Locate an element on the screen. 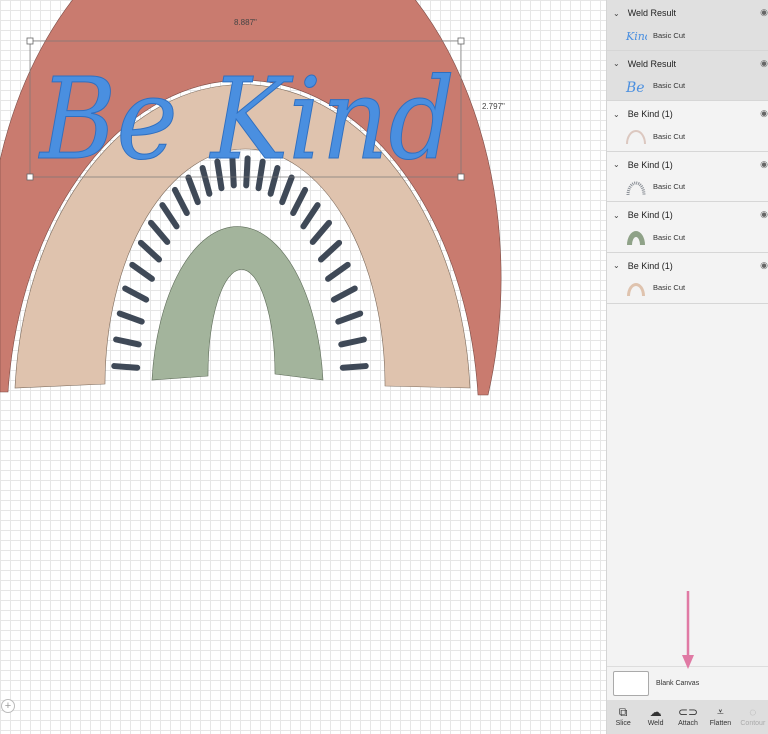  layer-group: ⌄ Weld Result ◉ Kind Basic Cut is located at coordinates (687, 25).